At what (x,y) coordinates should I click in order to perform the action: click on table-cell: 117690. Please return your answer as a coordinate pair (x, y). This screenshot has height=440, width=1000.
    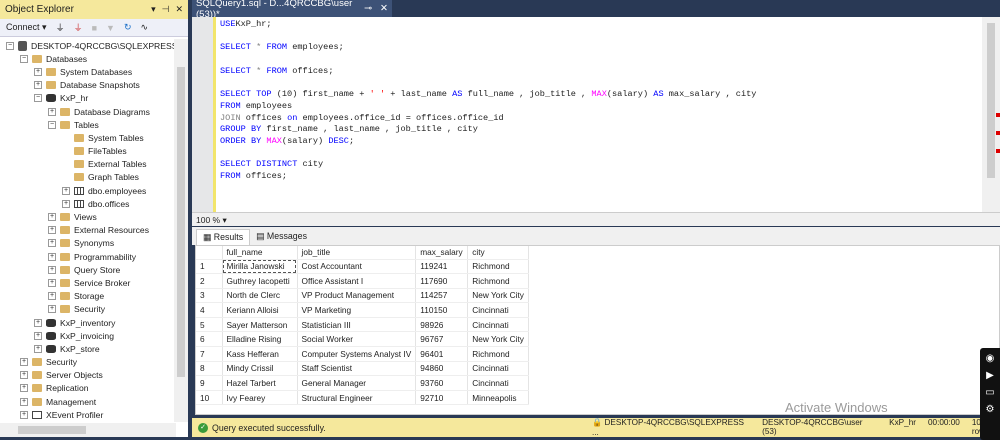
    Looking at the image, I should click on (442, 281).